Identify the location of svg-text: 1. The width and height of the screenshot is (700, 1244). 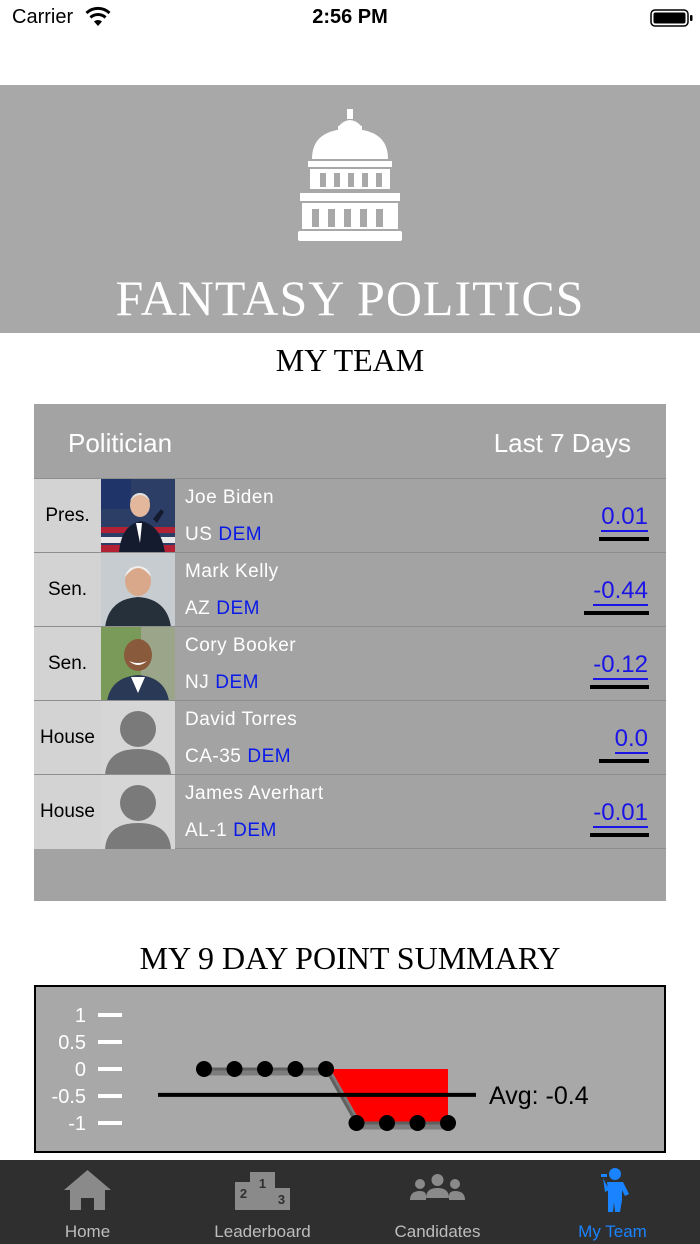
(262, 1183).